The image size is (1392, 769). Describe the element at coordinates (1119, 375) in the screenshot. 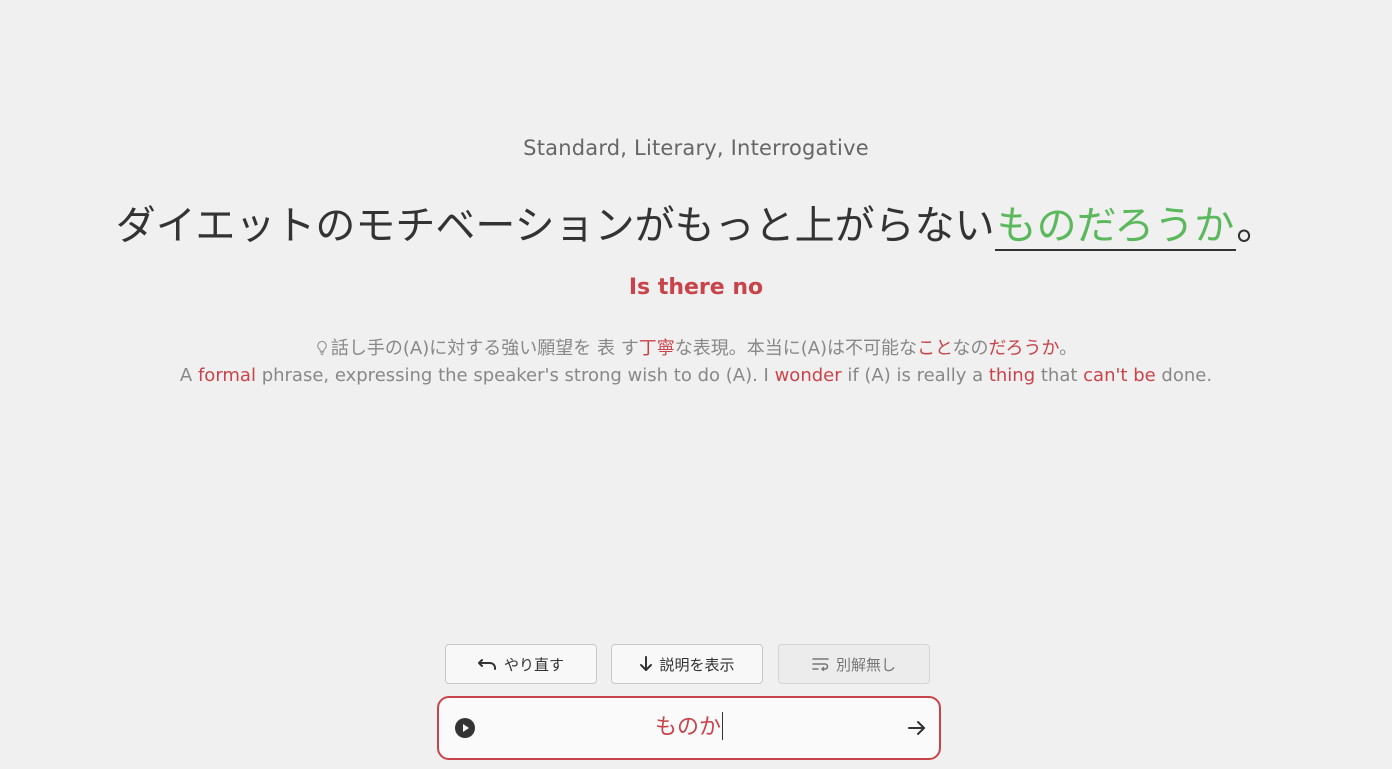

I see `explanation-en-highlight: can't be` at that location.